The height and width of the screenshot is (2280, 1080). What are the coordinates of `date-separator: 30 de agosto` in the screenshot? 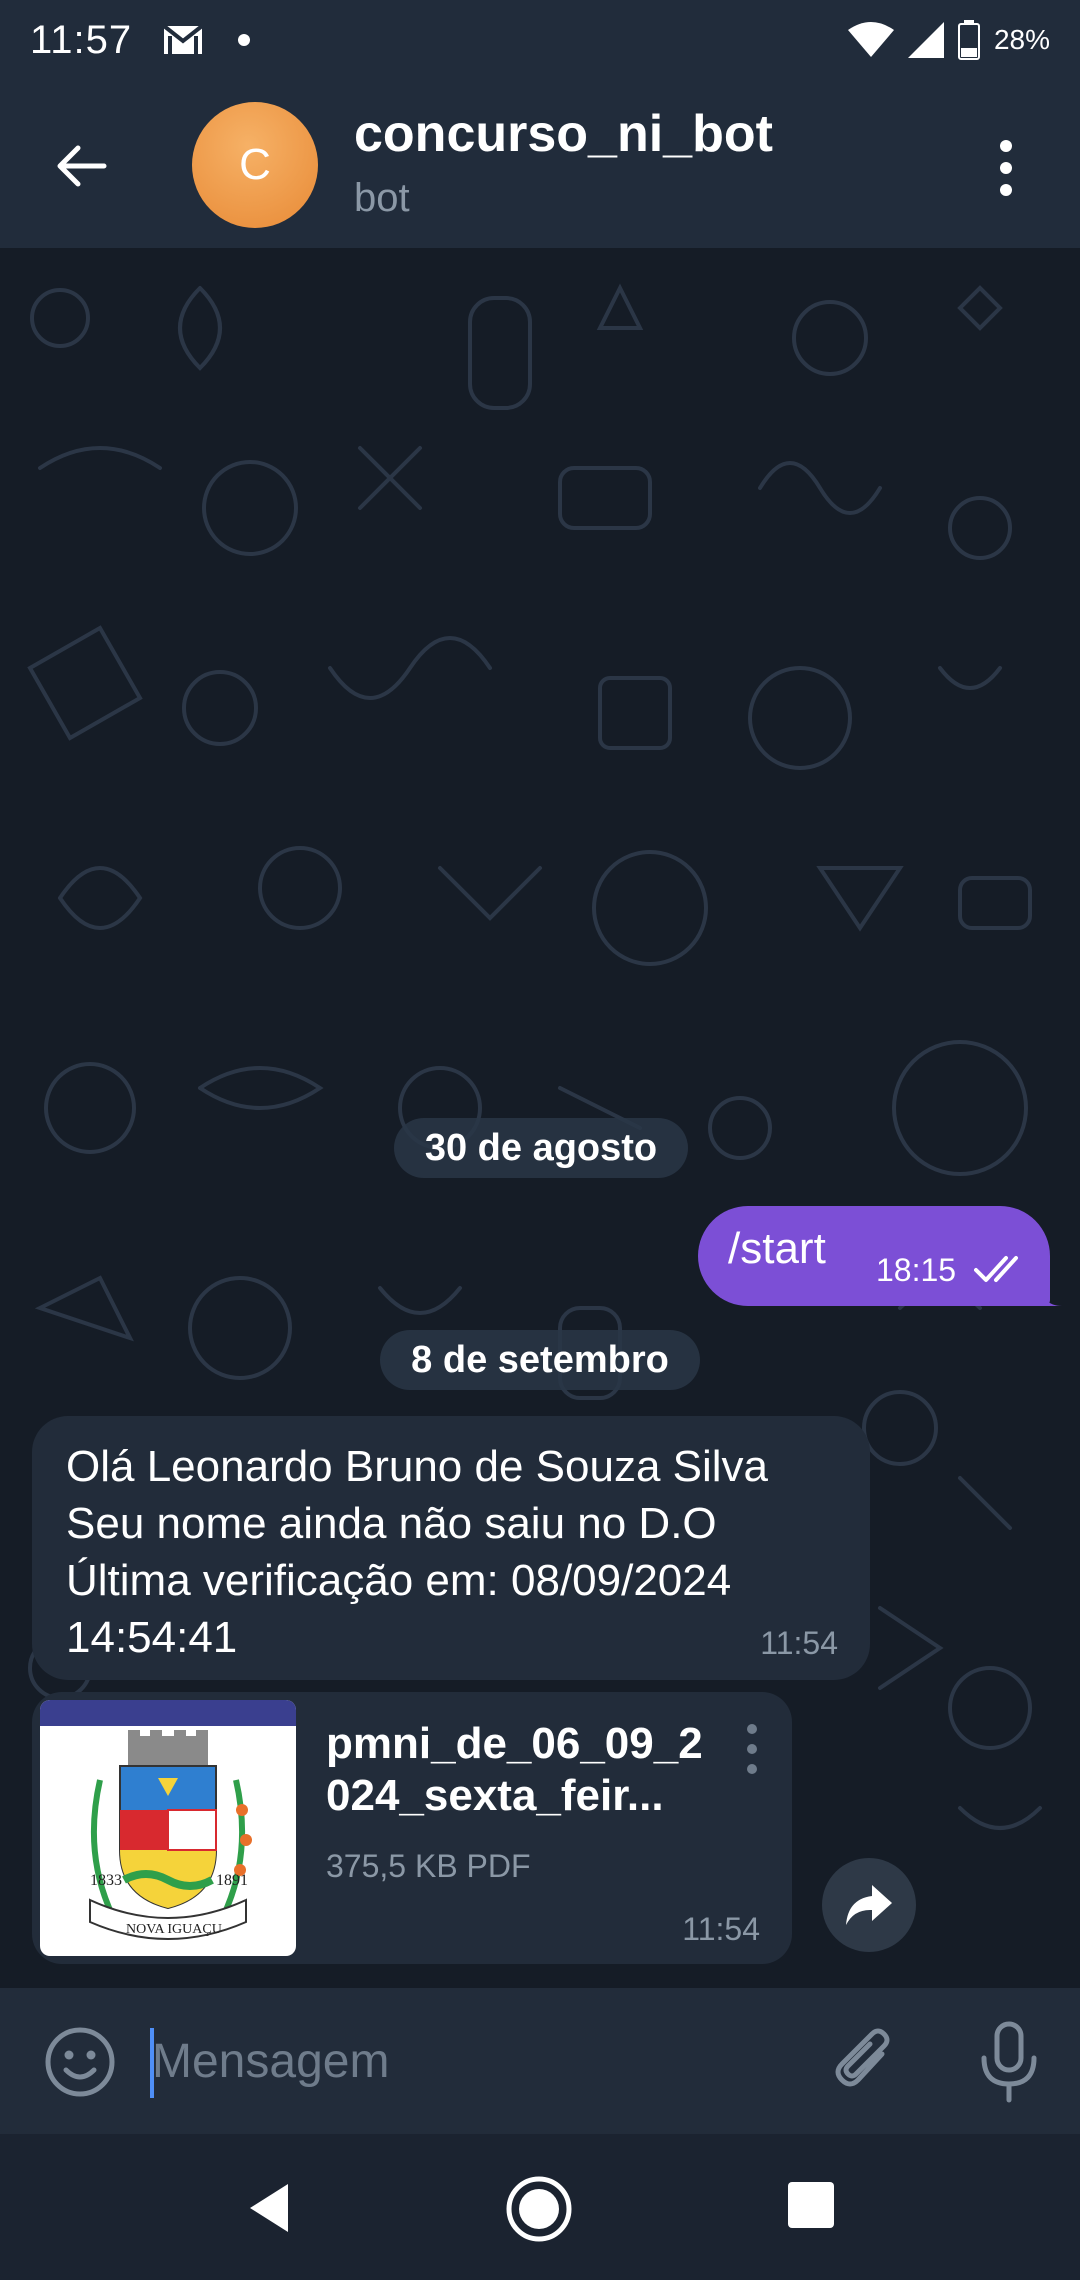 It's located at (541, 1148).